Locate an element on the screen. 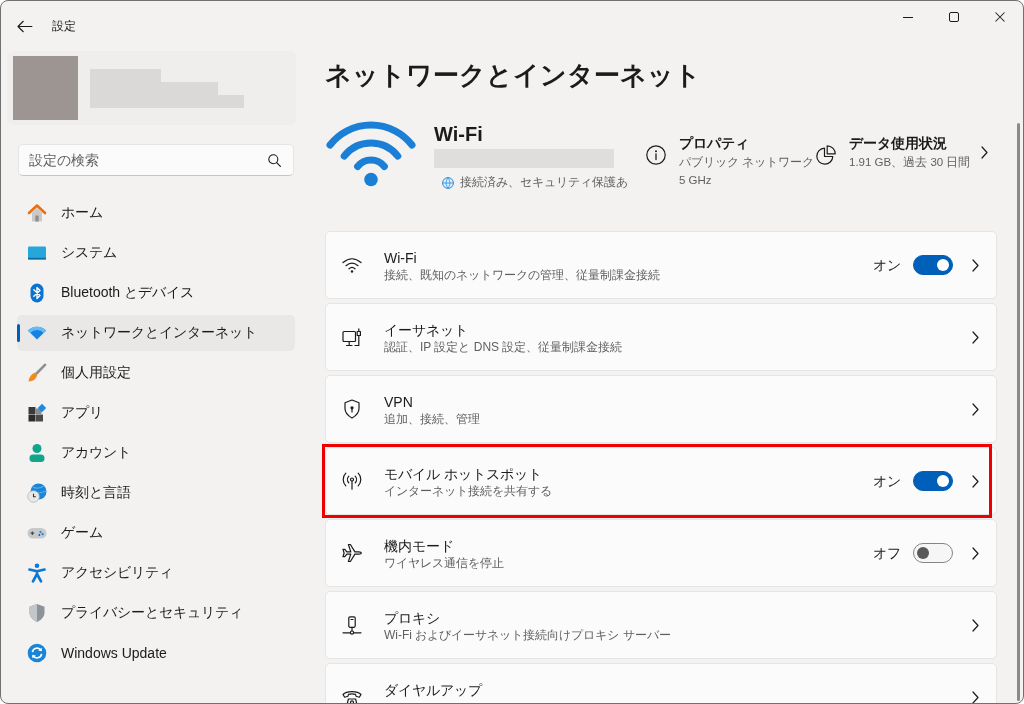  person-icon is located at coordinates (37, 453).